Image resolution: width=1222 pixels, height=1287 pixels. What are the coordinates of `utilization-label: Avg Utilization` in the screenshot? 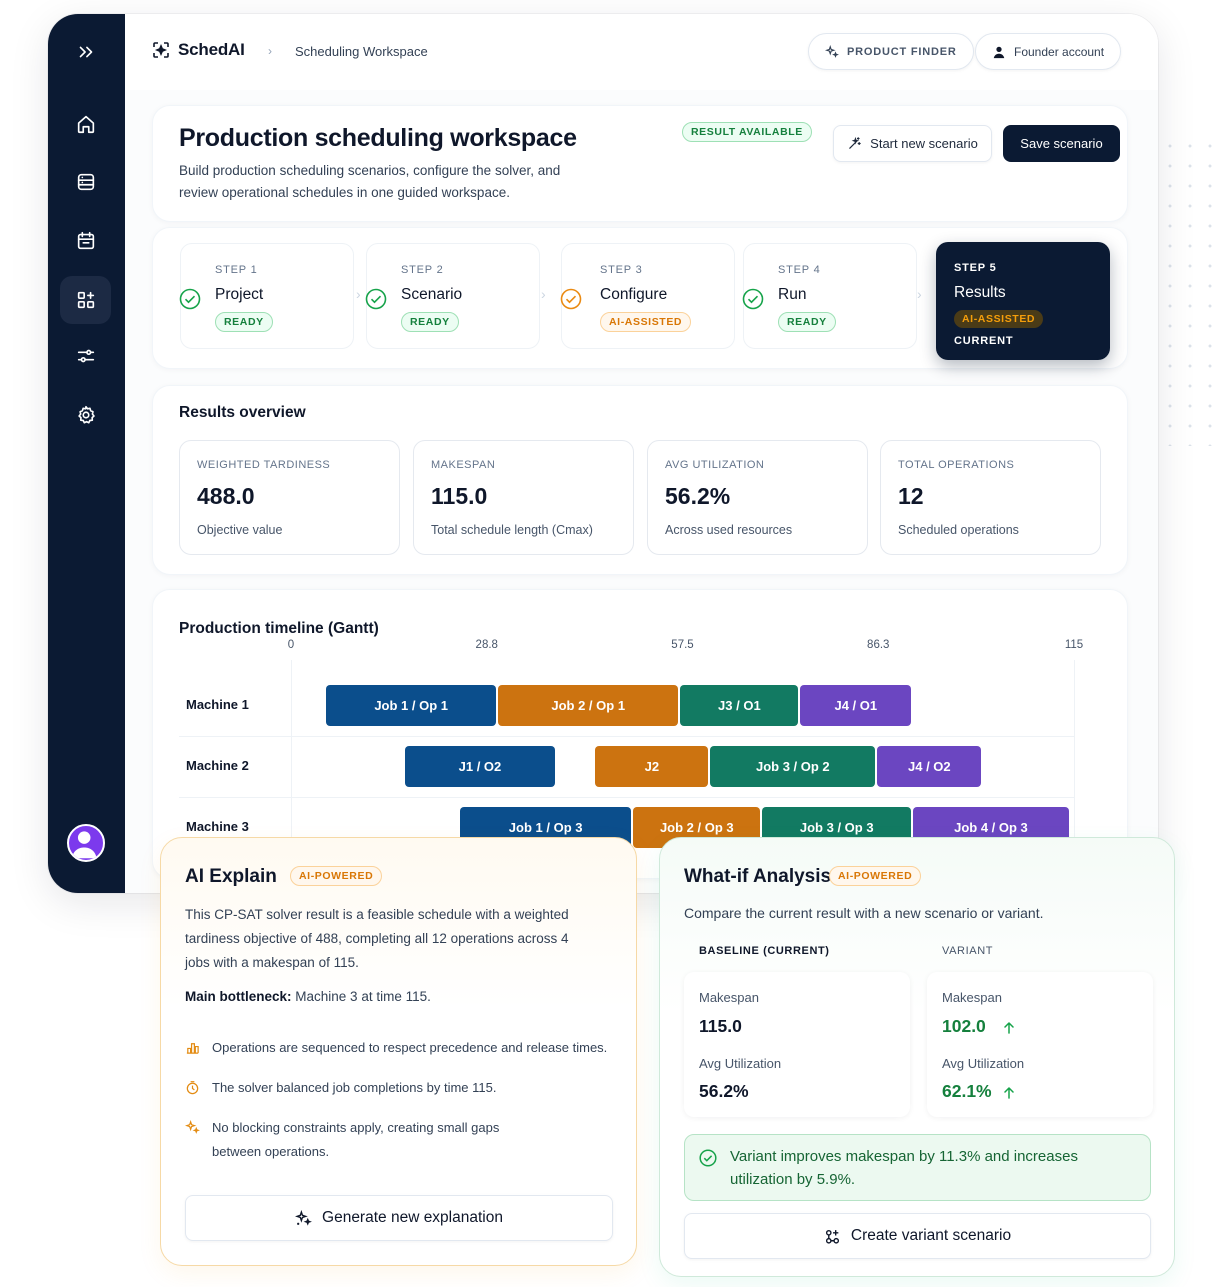 It's located at (983, 1063).